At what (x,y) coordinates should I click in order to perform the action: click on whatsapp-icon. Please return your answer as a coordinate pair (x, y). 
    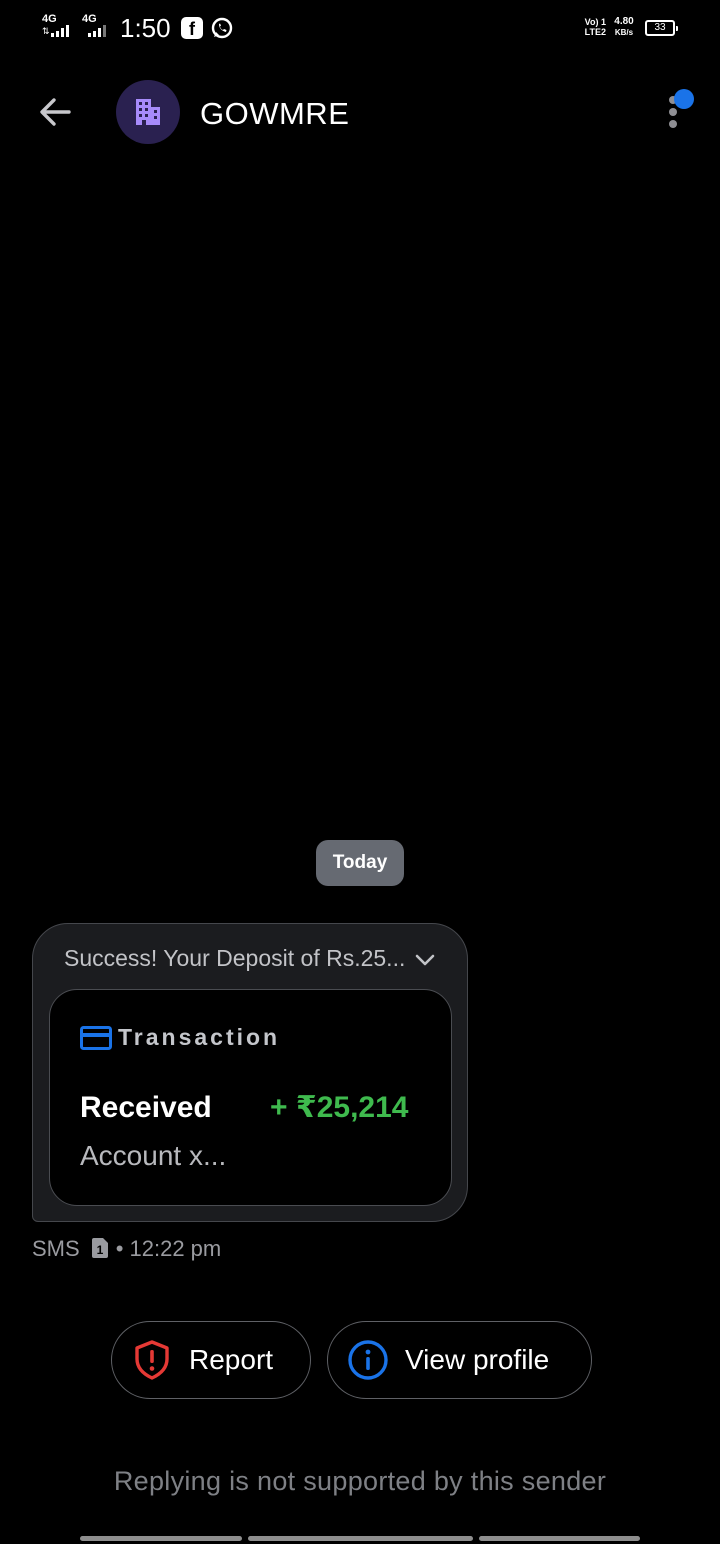
    Looking at the image, I should click on (222, 28).